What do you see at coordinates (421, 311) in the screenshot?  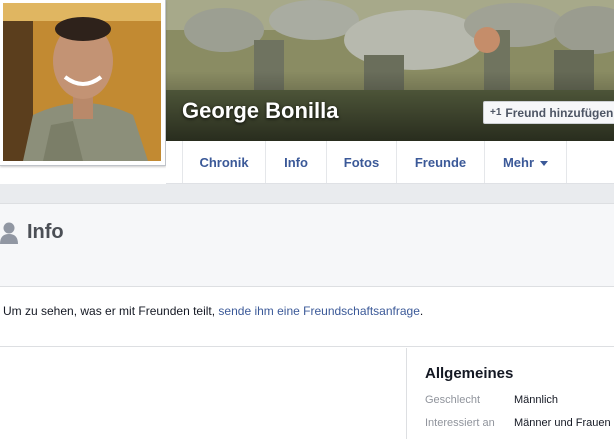 I see `message-suffix: .` at bounding box center [421, 311].